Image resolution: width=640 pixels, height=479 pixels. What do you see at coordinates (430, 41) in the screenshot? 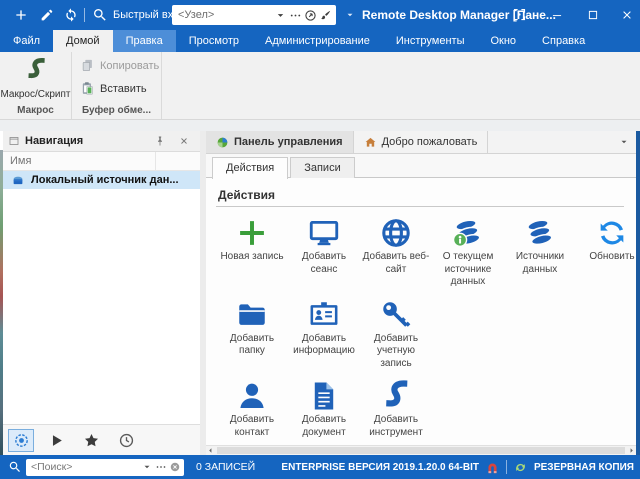
I see `menu-tab-tools: Инструменты` at bounding box center [430, 41].